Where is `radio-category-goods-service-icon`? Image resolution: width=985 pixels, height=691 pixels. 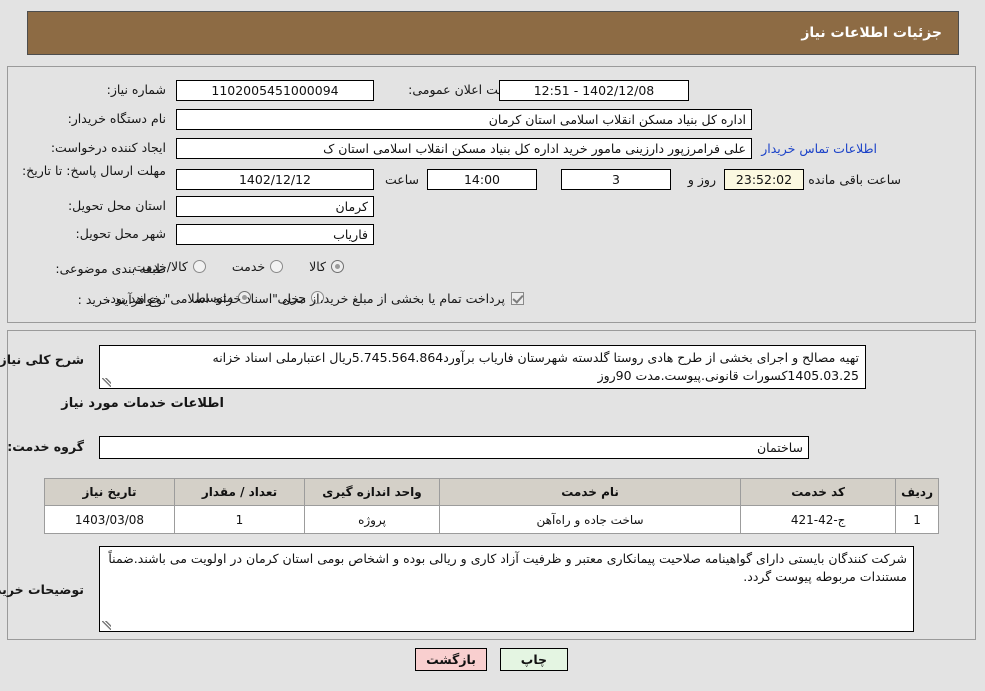
radio-category-goods-service-icon is located at coordinates (200, 266).